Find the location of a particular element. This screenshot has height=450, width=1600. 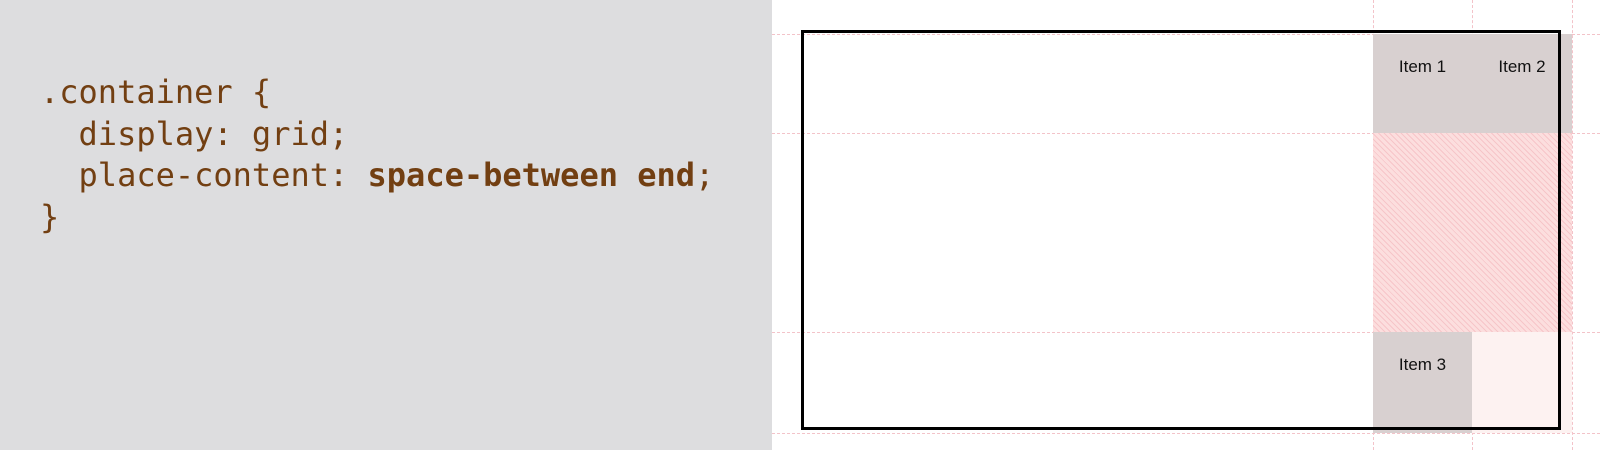

code-place-content-value: space-between end is located at coordinates (531, 175).